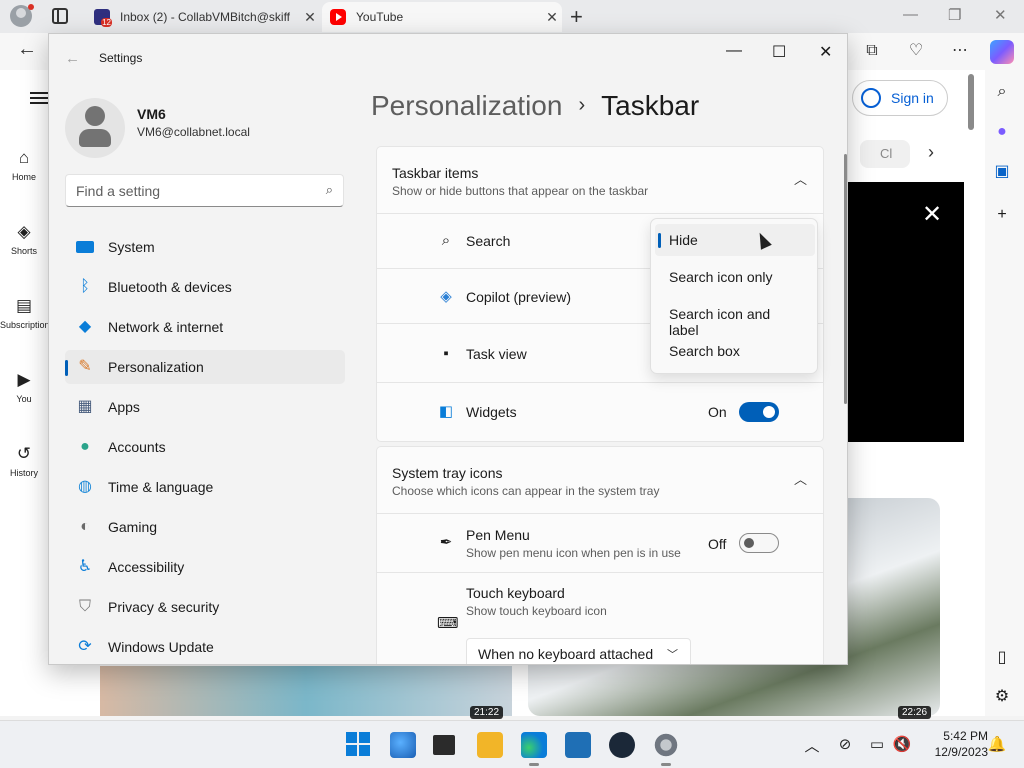 This screenshot has height=768, width=1024. I want to click on collections-icon: ⧉, so click(872, 51).